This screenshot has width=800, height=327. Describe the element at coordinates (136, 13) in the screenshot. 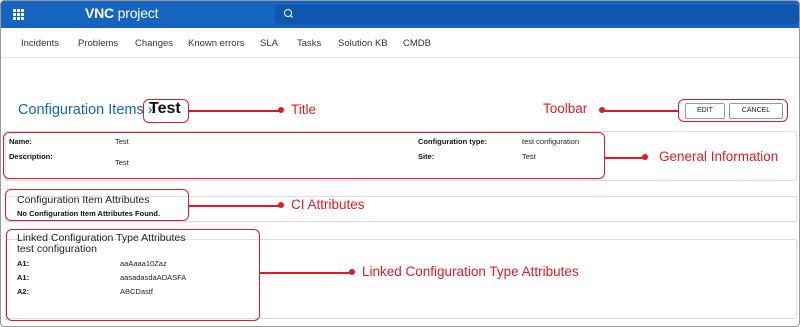

I see `logo-rest: project` at that location.